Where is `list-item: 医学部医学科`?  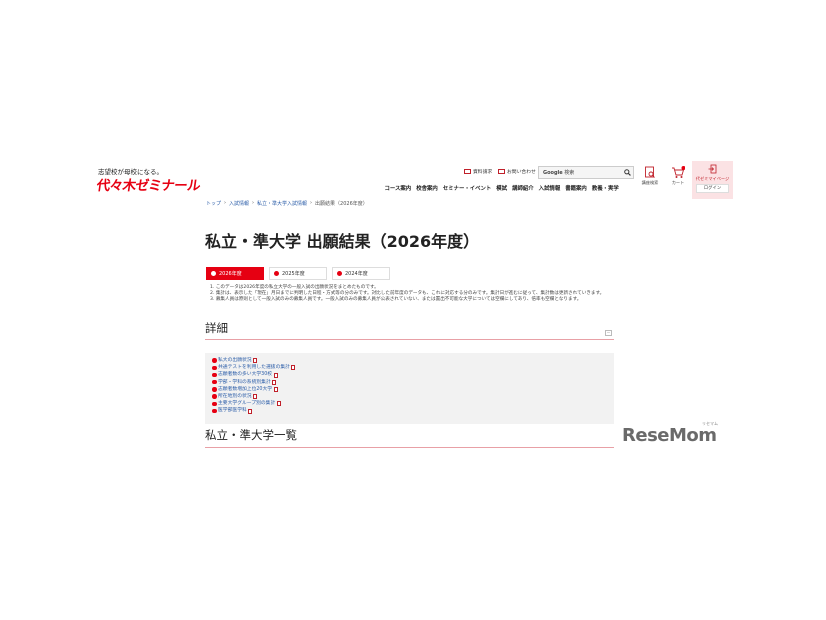
list-item: 医学部医学科 is located at coordinates (253, 410).